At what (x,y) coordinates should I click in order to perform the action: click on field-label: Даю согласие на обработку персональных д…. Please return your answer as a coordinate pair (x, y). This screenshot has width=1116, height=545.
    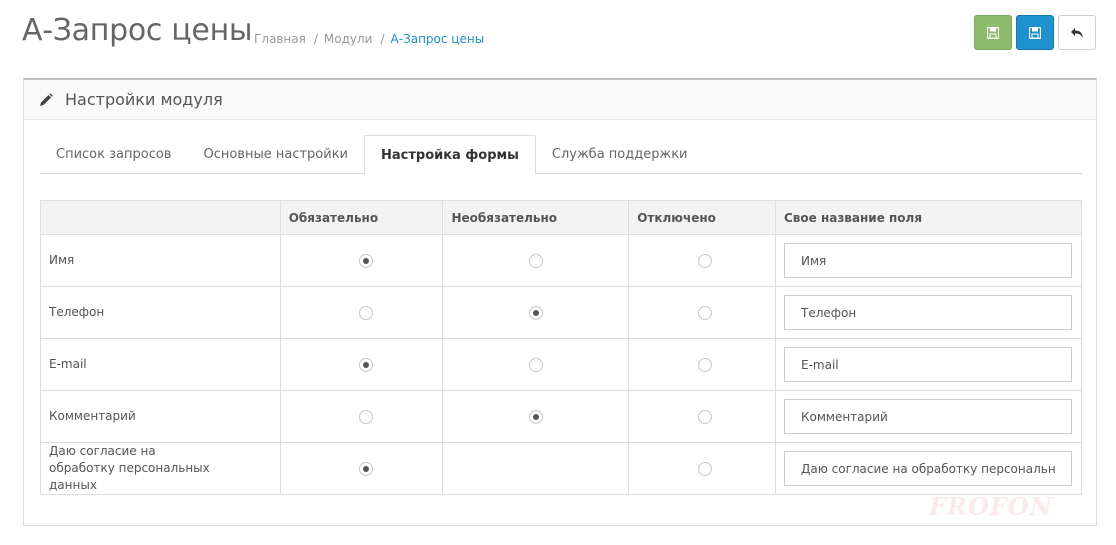
    Looking at the image, I should click on (160, 468).